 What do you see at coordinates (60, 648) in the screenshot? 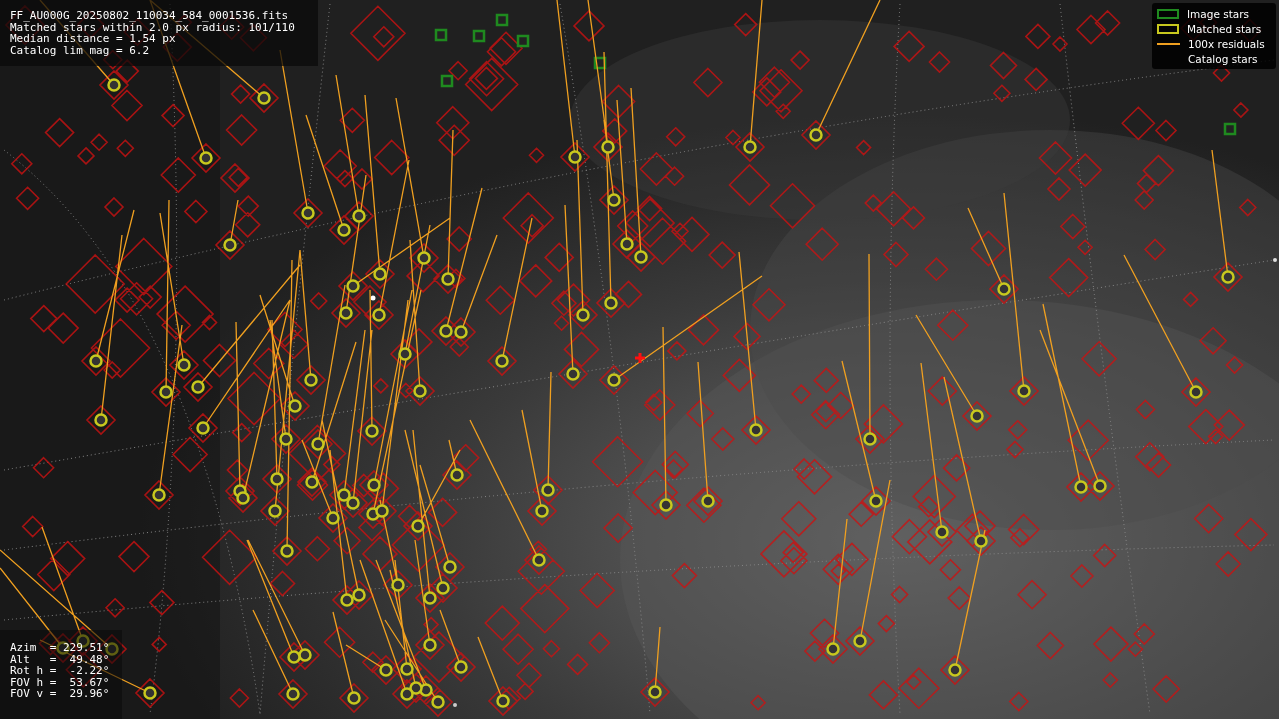
I see `pointing-text: Azim = 229.51°` at bounding box center [60, 648].